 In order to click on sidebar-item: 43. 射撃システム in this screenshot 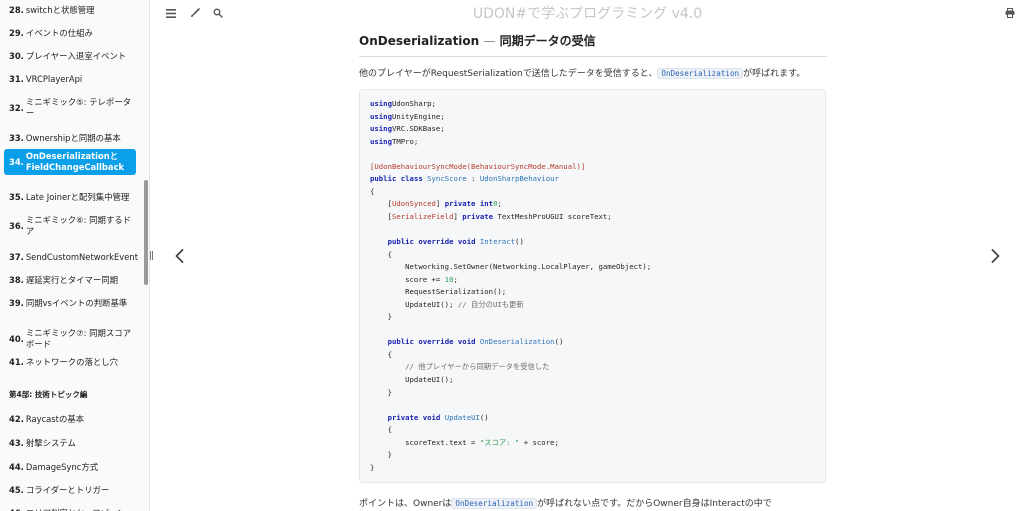, I will do `click(71, 443)`.